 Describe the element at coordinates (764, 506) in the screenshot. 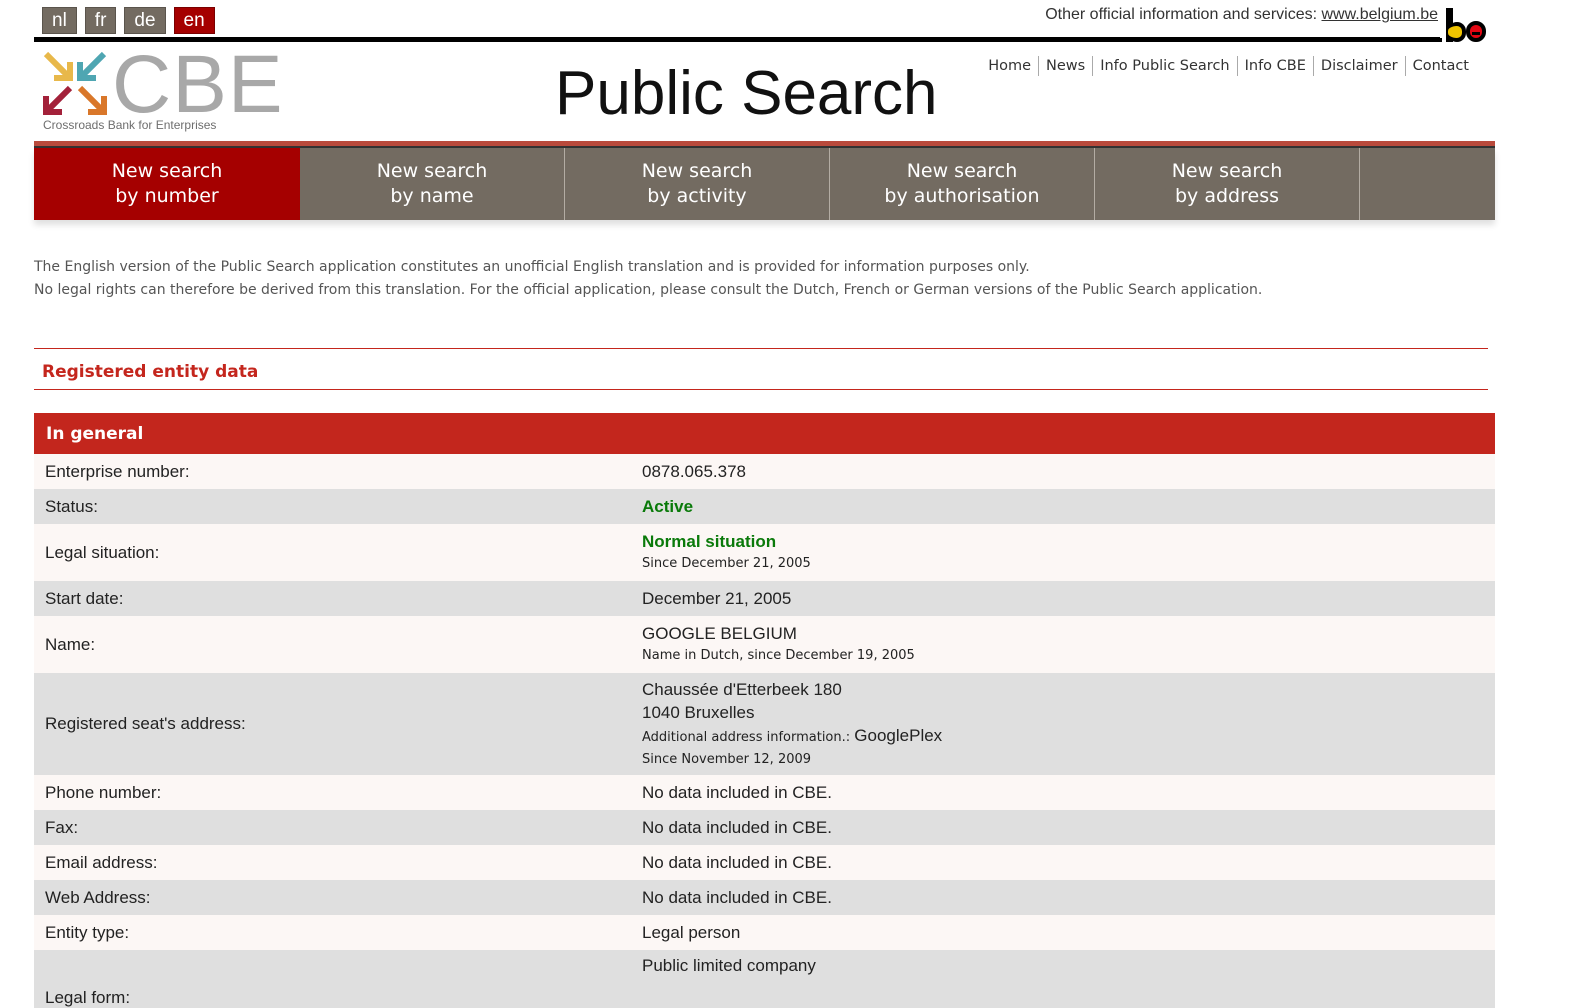

I see `table-row: Status: Active` at that location.